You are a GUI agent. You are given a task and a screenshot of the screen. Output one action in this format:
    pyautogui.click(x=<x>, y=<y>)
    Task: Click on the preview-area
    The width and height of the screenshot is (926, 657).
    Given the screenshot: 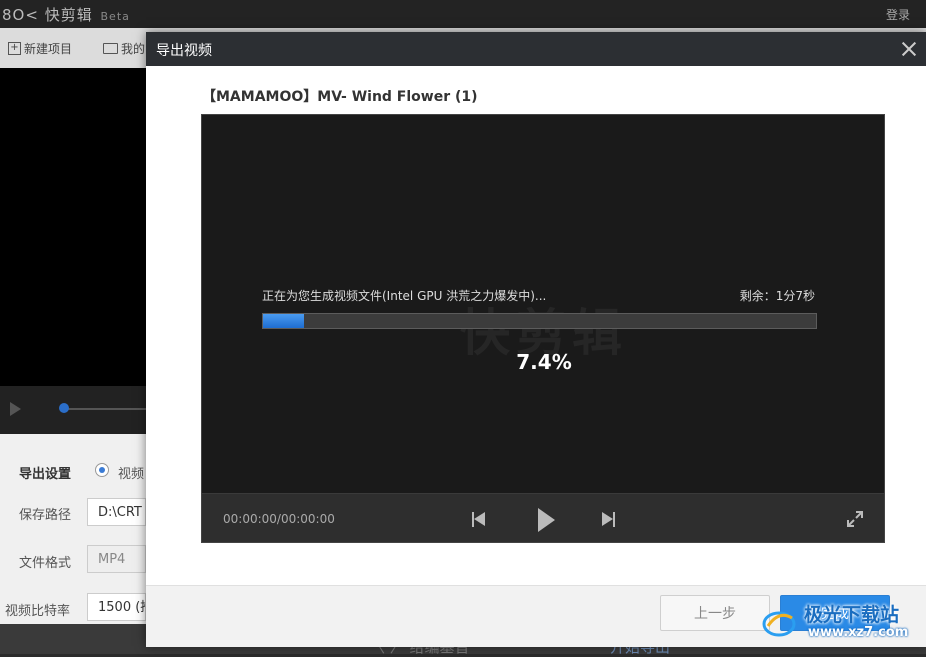 What is the action you would take?
    pyautogui.click(x=73, y=227)
    